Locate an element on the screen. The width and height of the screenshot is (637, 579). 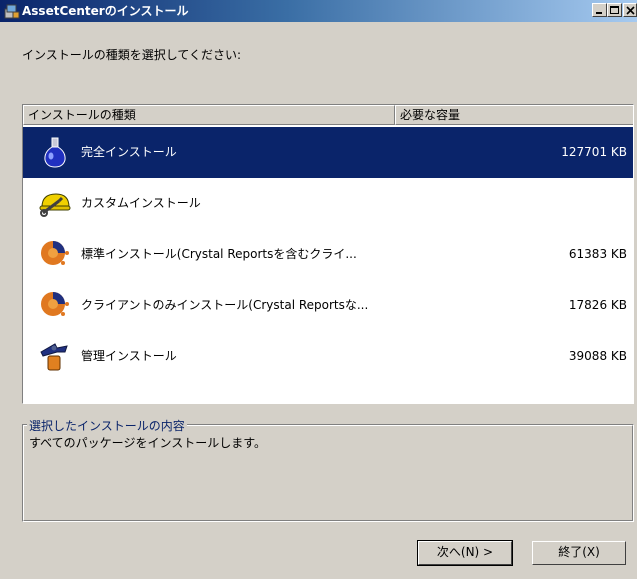
exit-button: 終了(X) is located at coordinates (579, 553).